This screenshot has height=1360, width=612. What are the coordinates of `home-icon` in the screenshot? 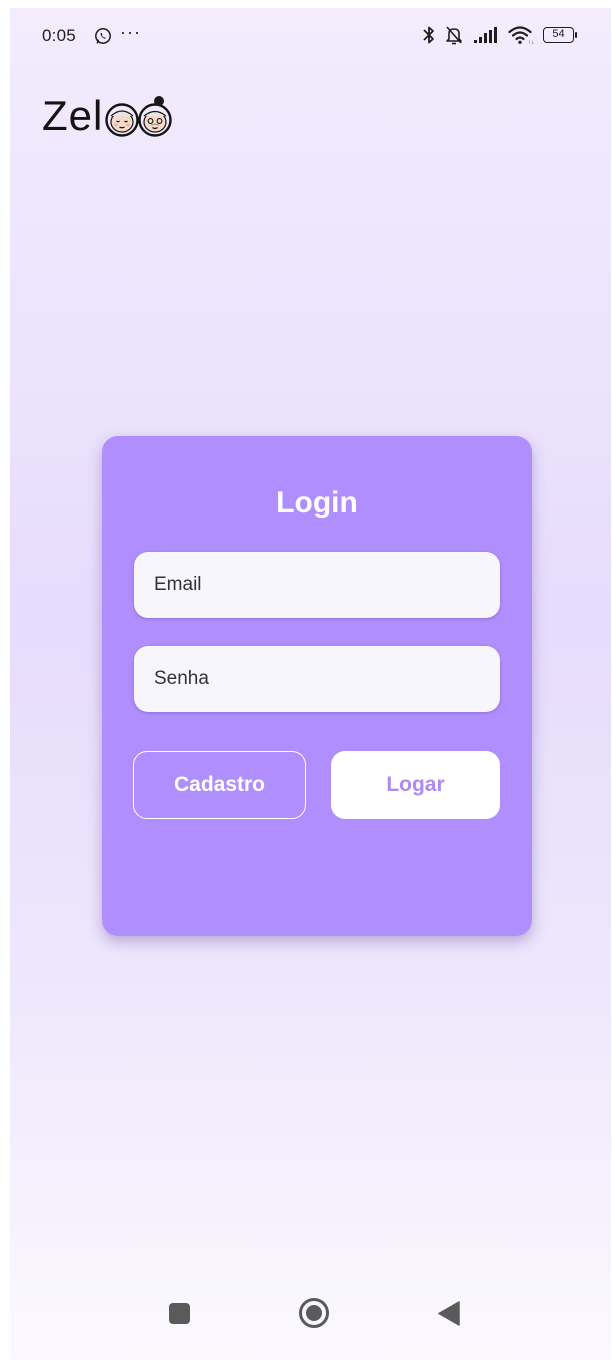 It's located at (314, 1313).